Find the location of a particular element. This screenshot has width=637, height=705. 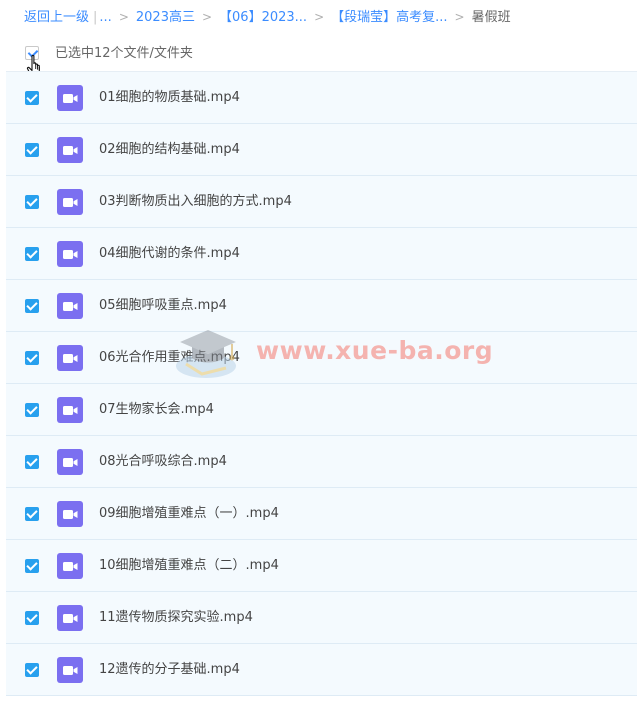

breadcrumb-item-2023-gaosan: 2023高三 is located at coordinates (165, 17).